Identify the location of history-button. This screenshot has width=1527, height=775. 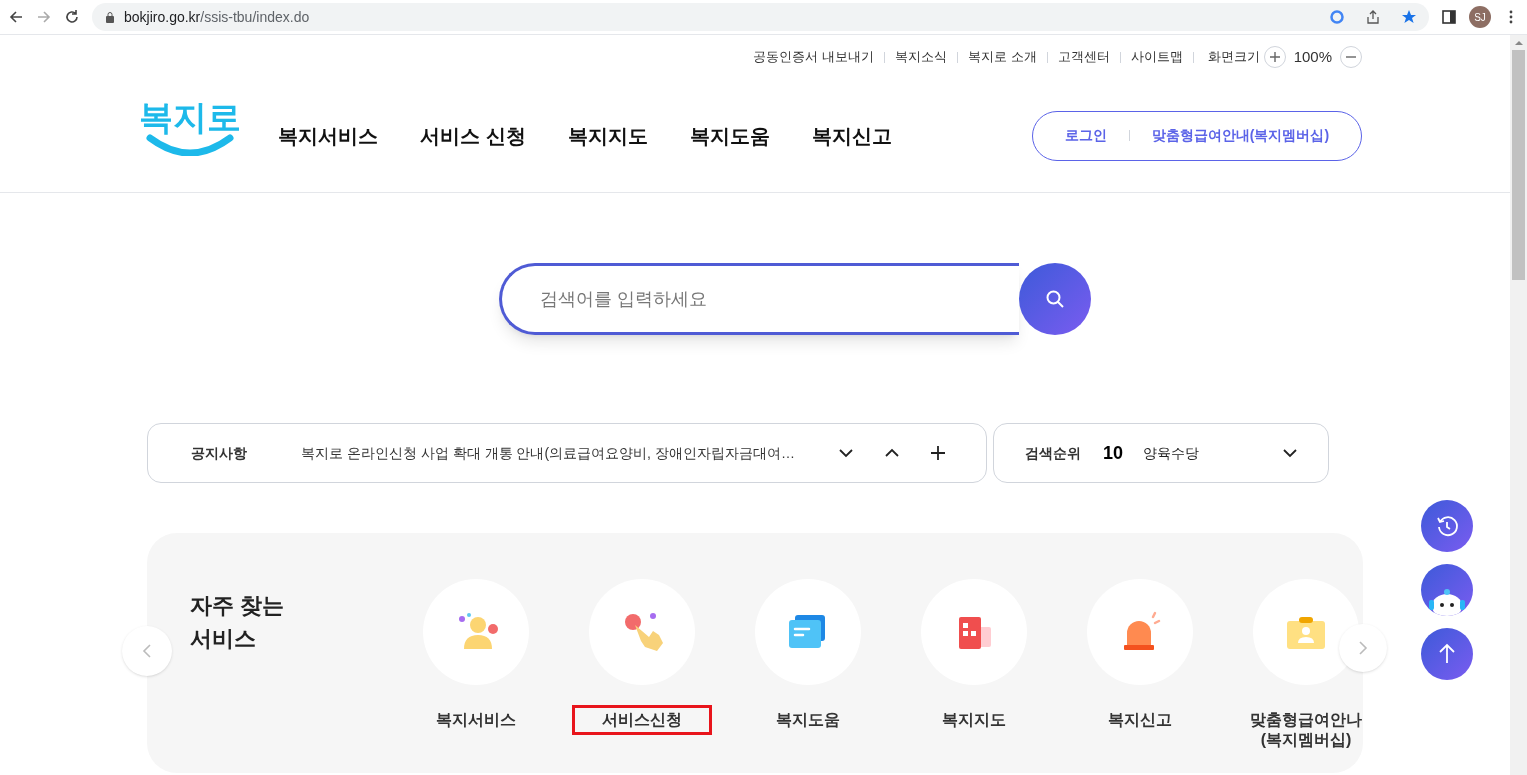
(1447, 526).